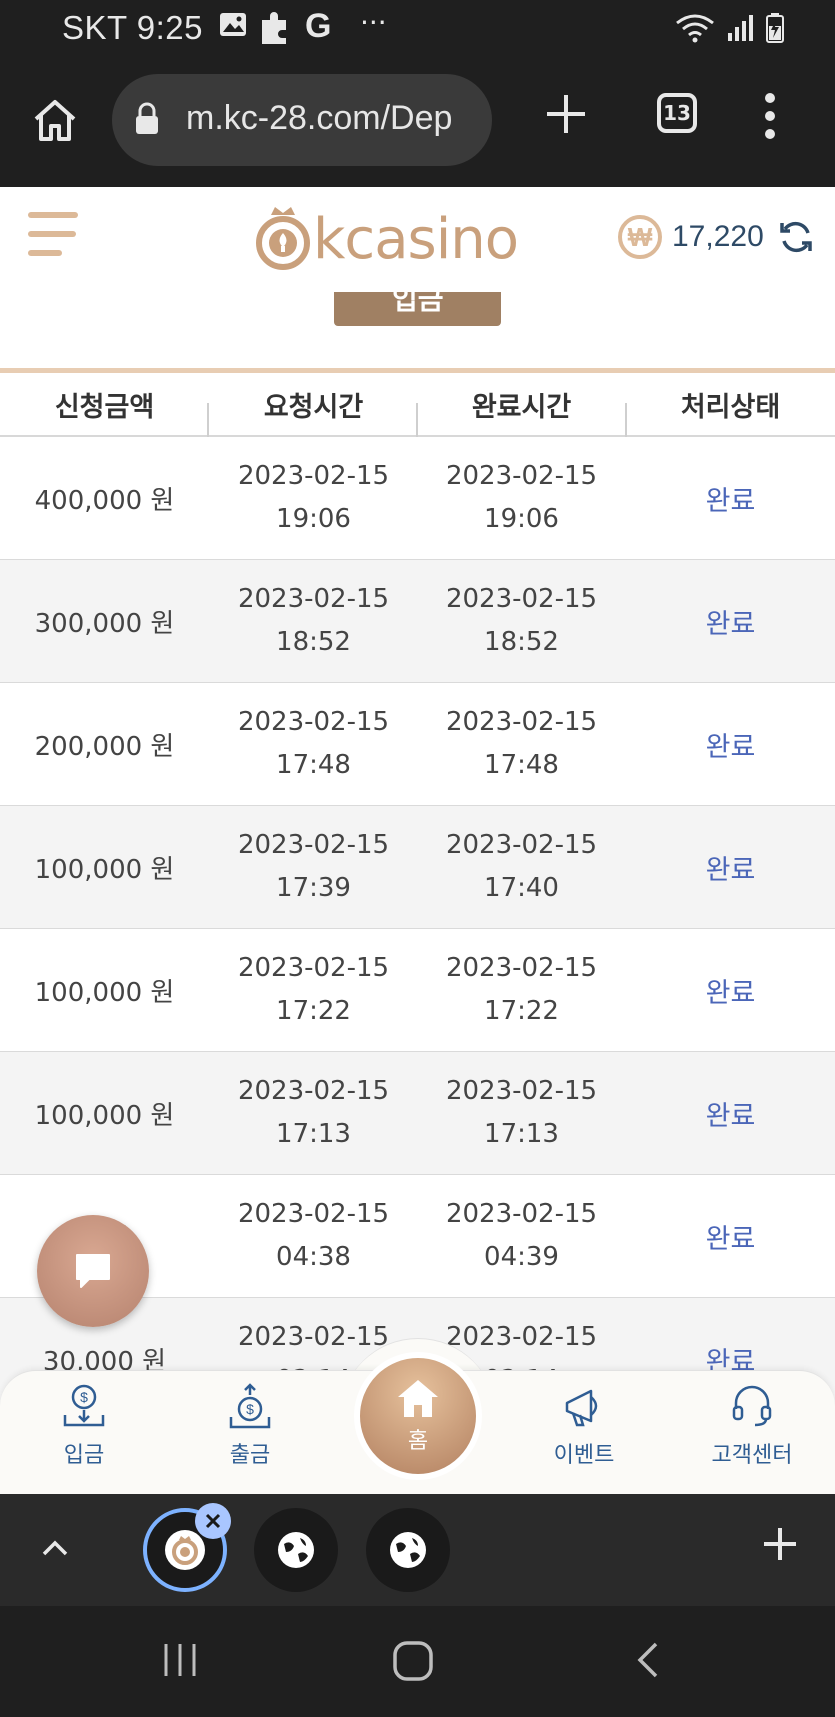  I want to click on request-time-cell: 2023-02-15 17:48, so click(313, 744).